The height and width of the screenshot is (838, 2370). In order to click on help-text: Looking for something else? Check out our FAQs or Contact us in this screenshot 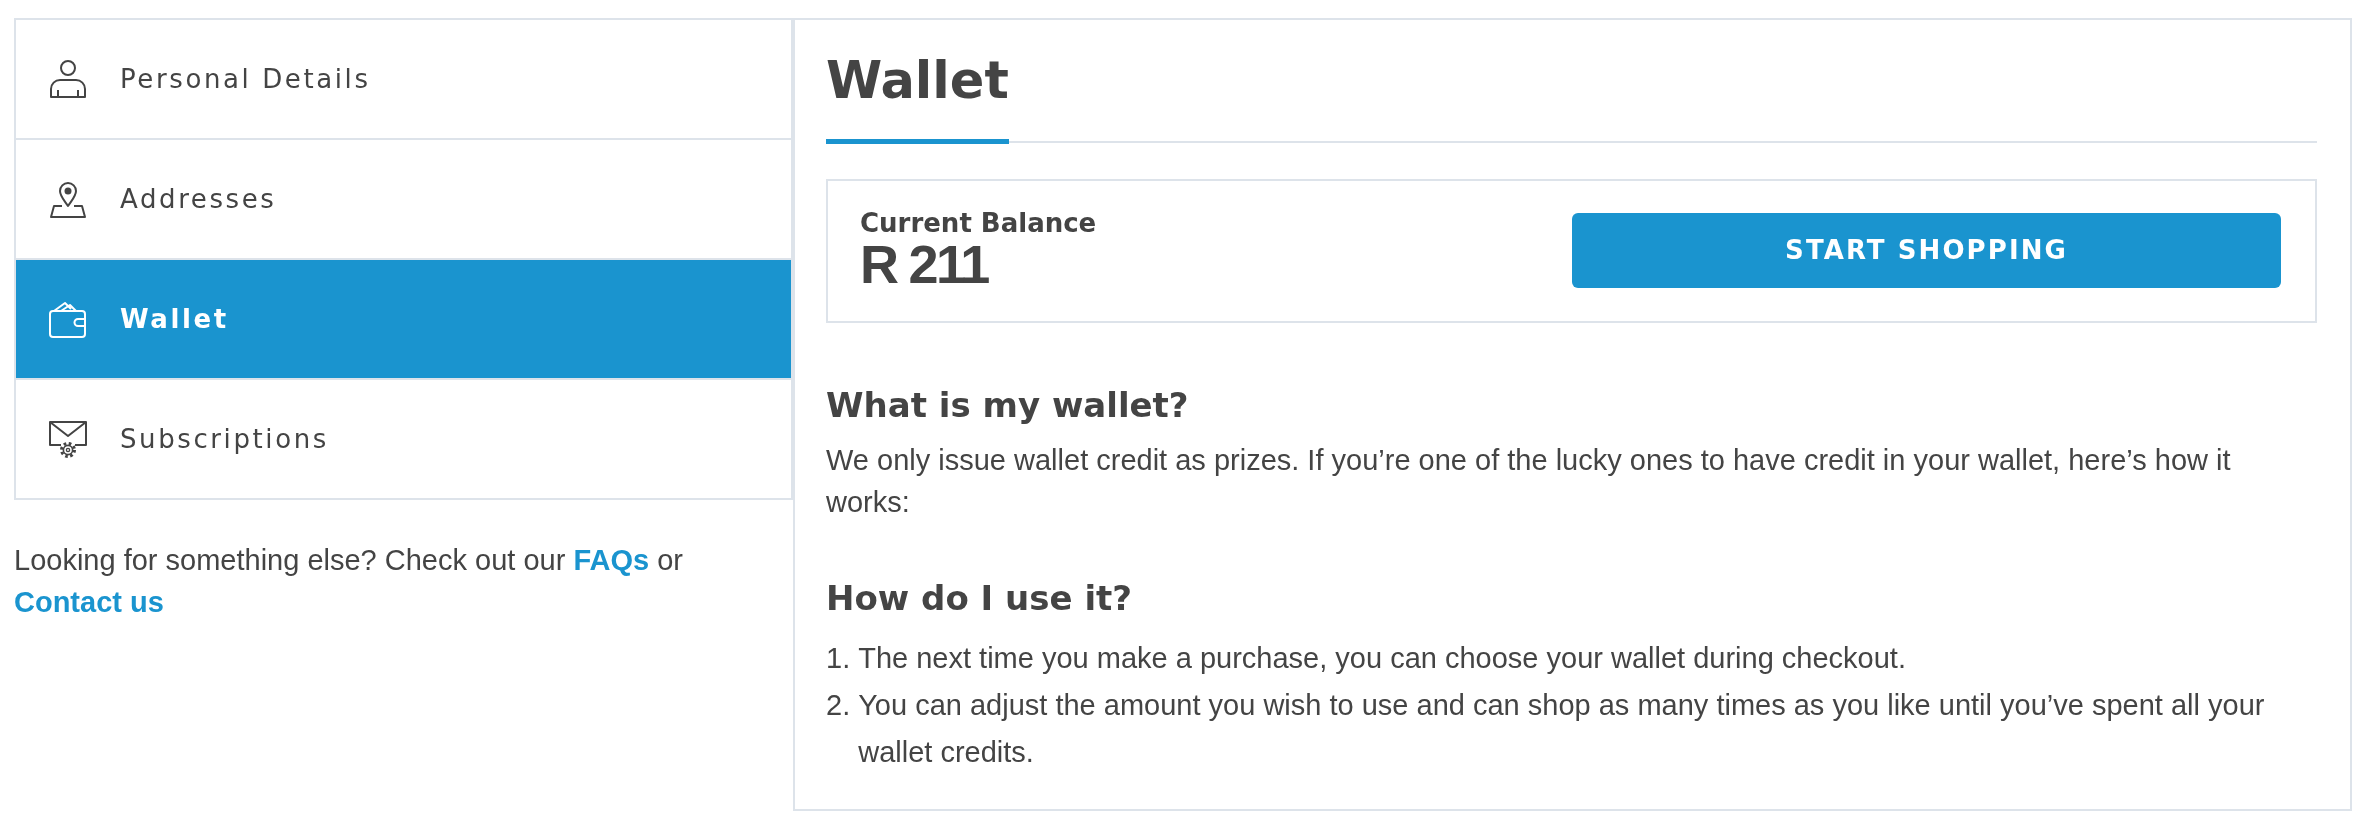, I will do `click(349, 581)`.